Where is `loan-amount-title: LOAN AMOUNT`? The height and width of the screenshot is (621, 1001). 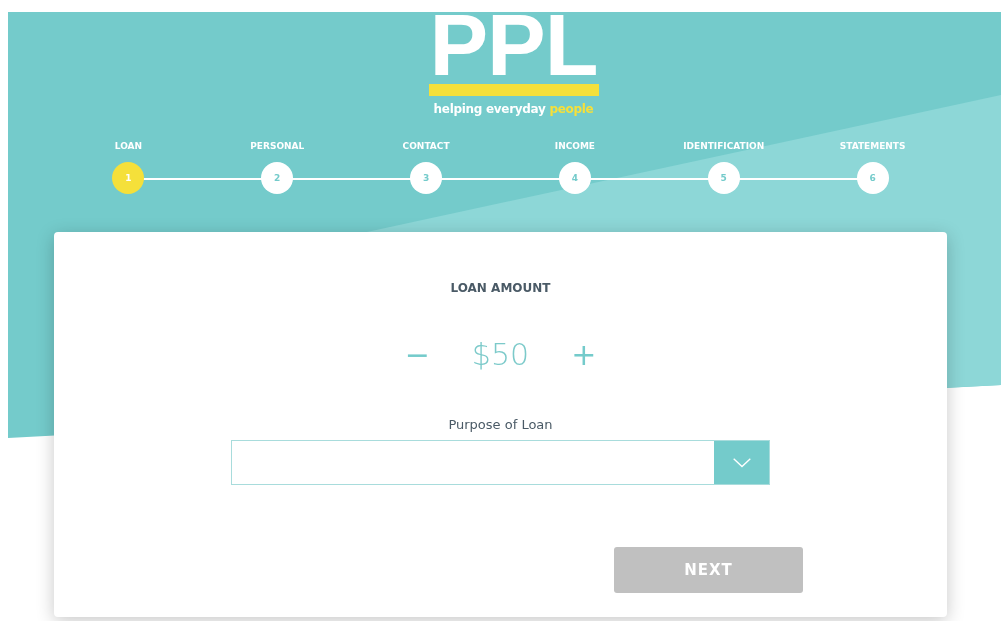 loan-amount-title: LOAN AMOUNT is located at coordinates (500, 288).